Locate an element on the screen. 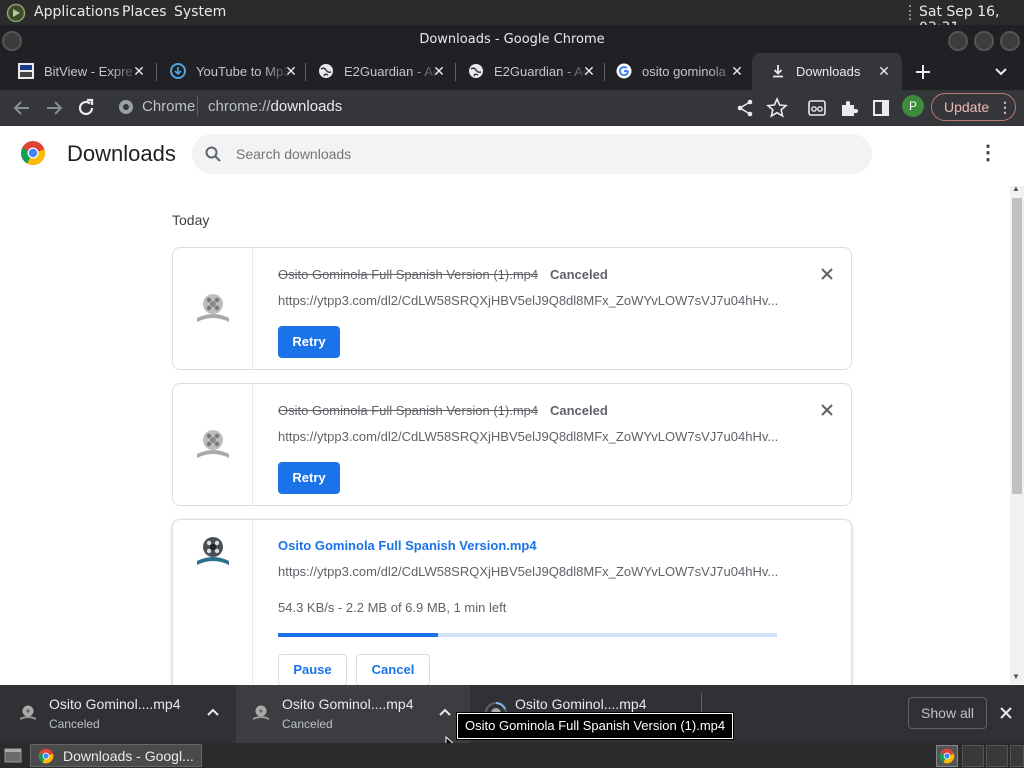 The width and height of the screenshot is (1024, 768). maximize-button is located at coordinates (984, 41).